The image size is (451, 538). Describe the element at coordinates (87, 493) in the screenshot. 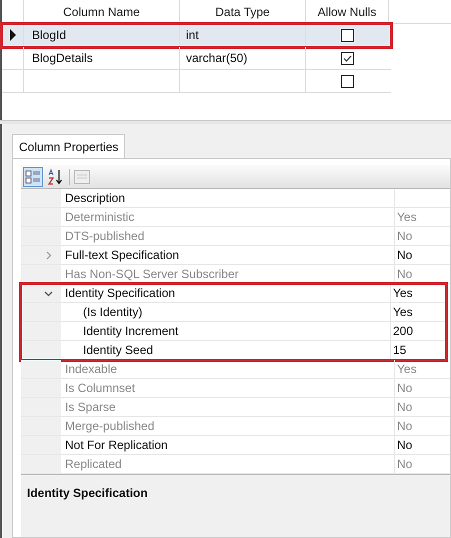

I see `description-title: Identity Specification` at that location.